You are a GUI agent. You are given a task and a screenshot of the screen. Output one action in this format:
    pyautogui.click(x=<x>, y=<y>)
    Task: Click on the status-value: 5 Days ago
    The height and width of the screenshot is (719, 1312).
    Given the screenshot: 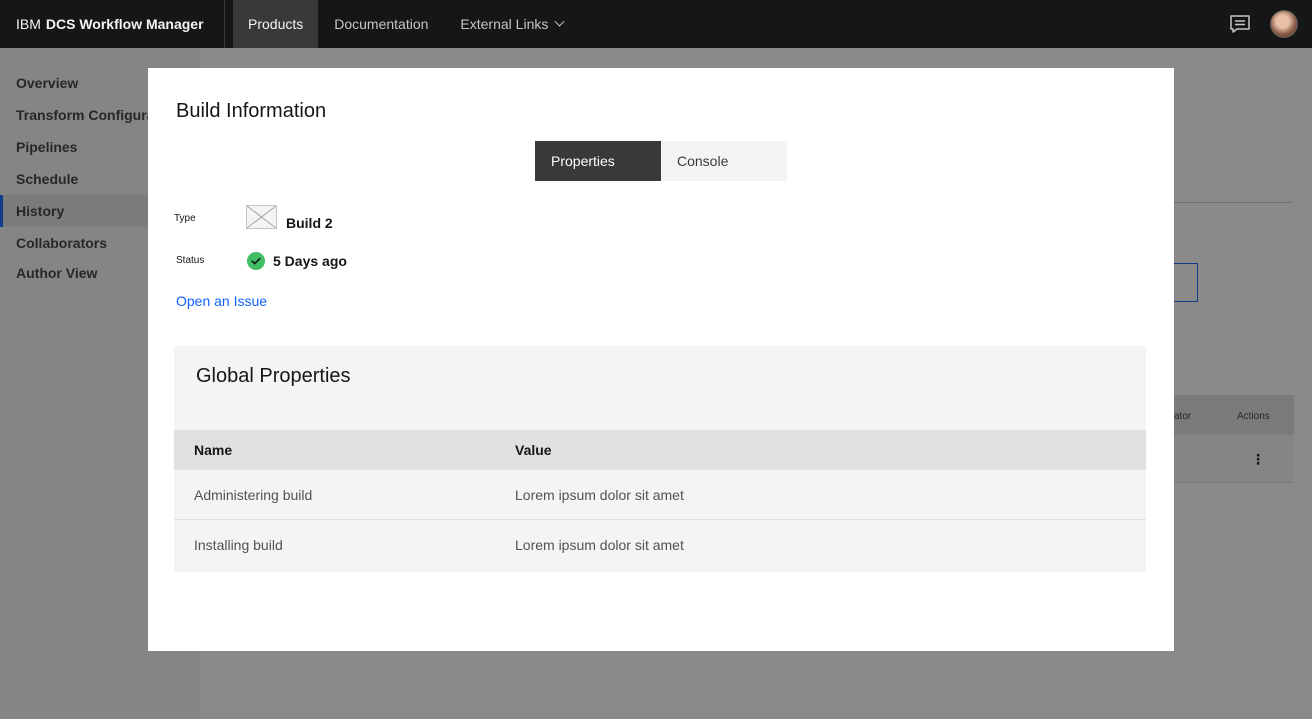 What is the action you would take?
    pyautogui.click(x=310, y=261)
    